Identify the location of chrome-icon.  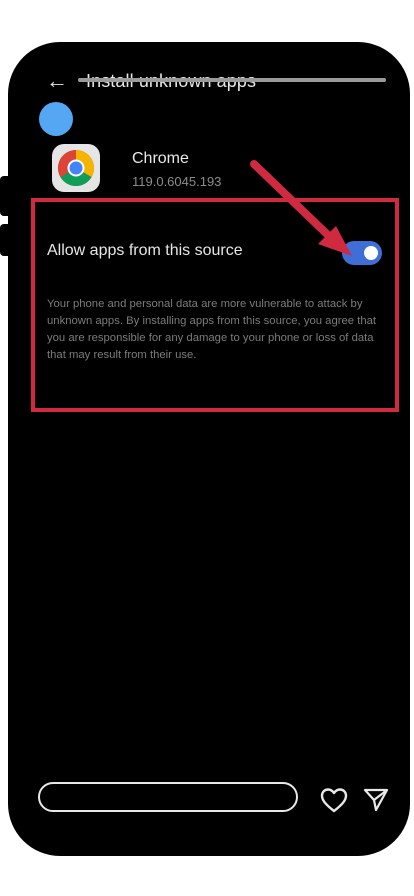
(76, 168).